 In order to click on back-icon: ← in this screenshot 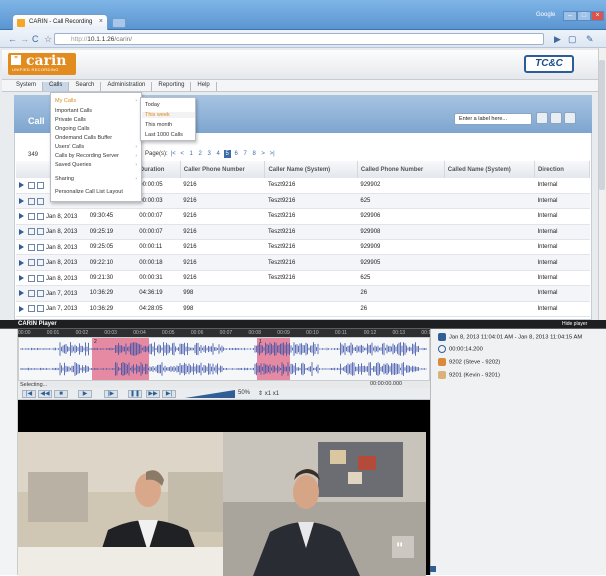, I will do `click(12, 39)`.